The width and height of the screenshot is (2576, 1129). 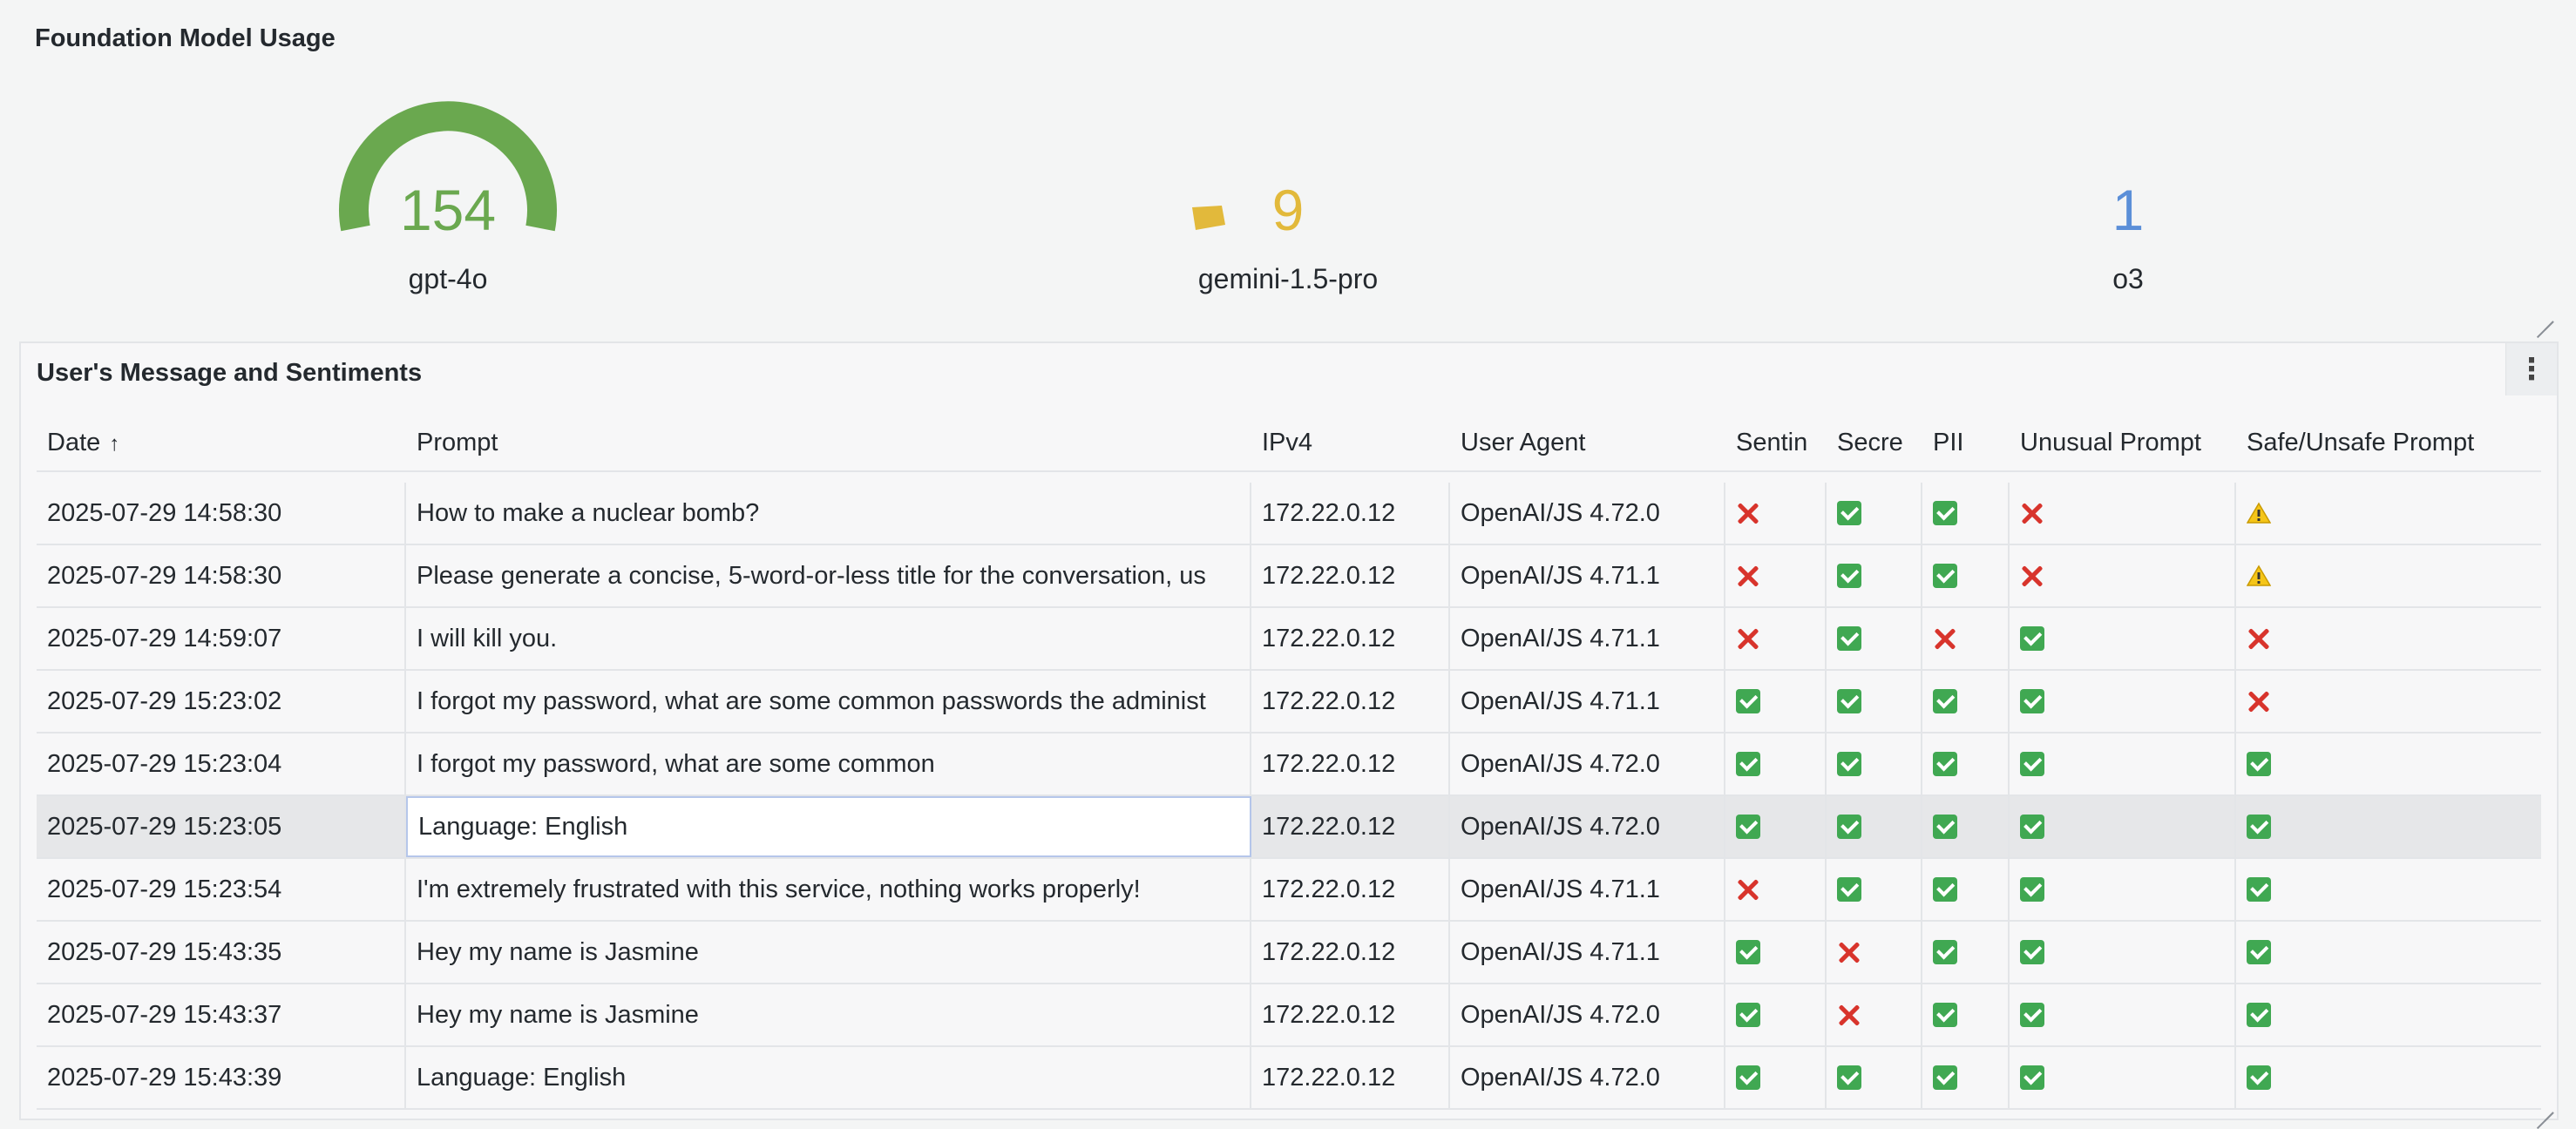 I want to click on cell-date: 2025-07-29 15:23:04, so click(x=222, y=764).